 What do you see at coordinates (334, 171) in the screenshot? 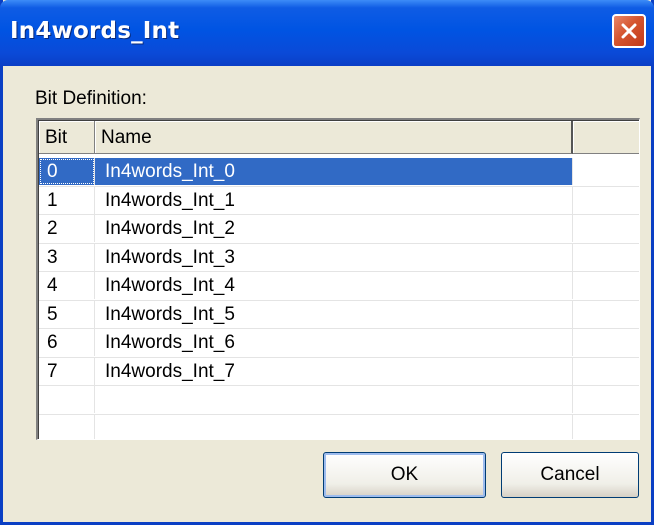
I see `name-cell: In4words_Int_0` at bounding box center [334, 171].